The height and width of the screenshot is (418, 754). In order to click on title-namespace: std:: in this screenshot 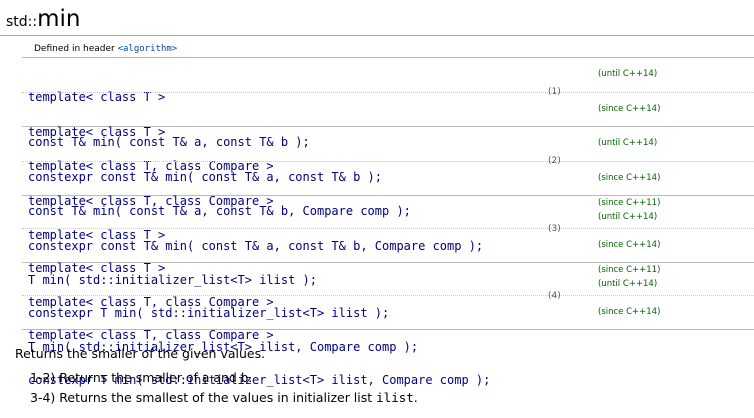, I will do `click(22, 22)`.